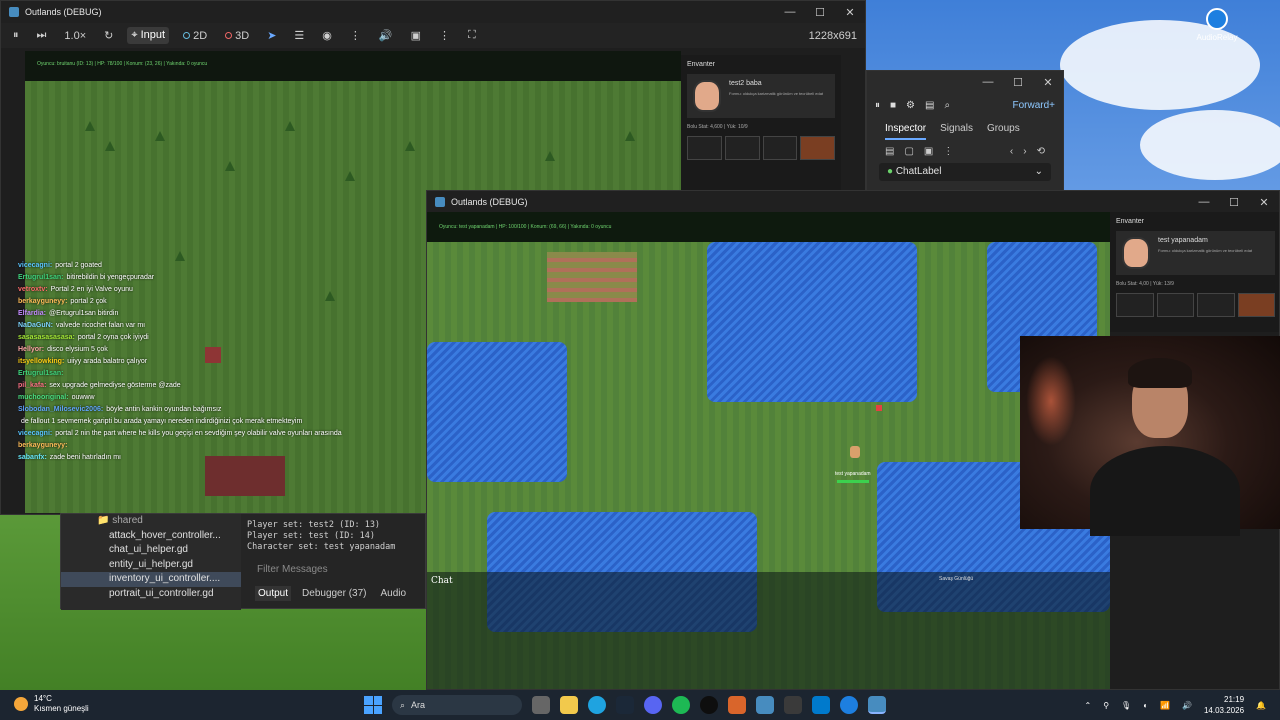 The width and height of the screenshot is (1280, 720). What do you see at coordinates (273, 593) in the screenshot?
I see `tab-output: Output` at bounding box center [273, 593].